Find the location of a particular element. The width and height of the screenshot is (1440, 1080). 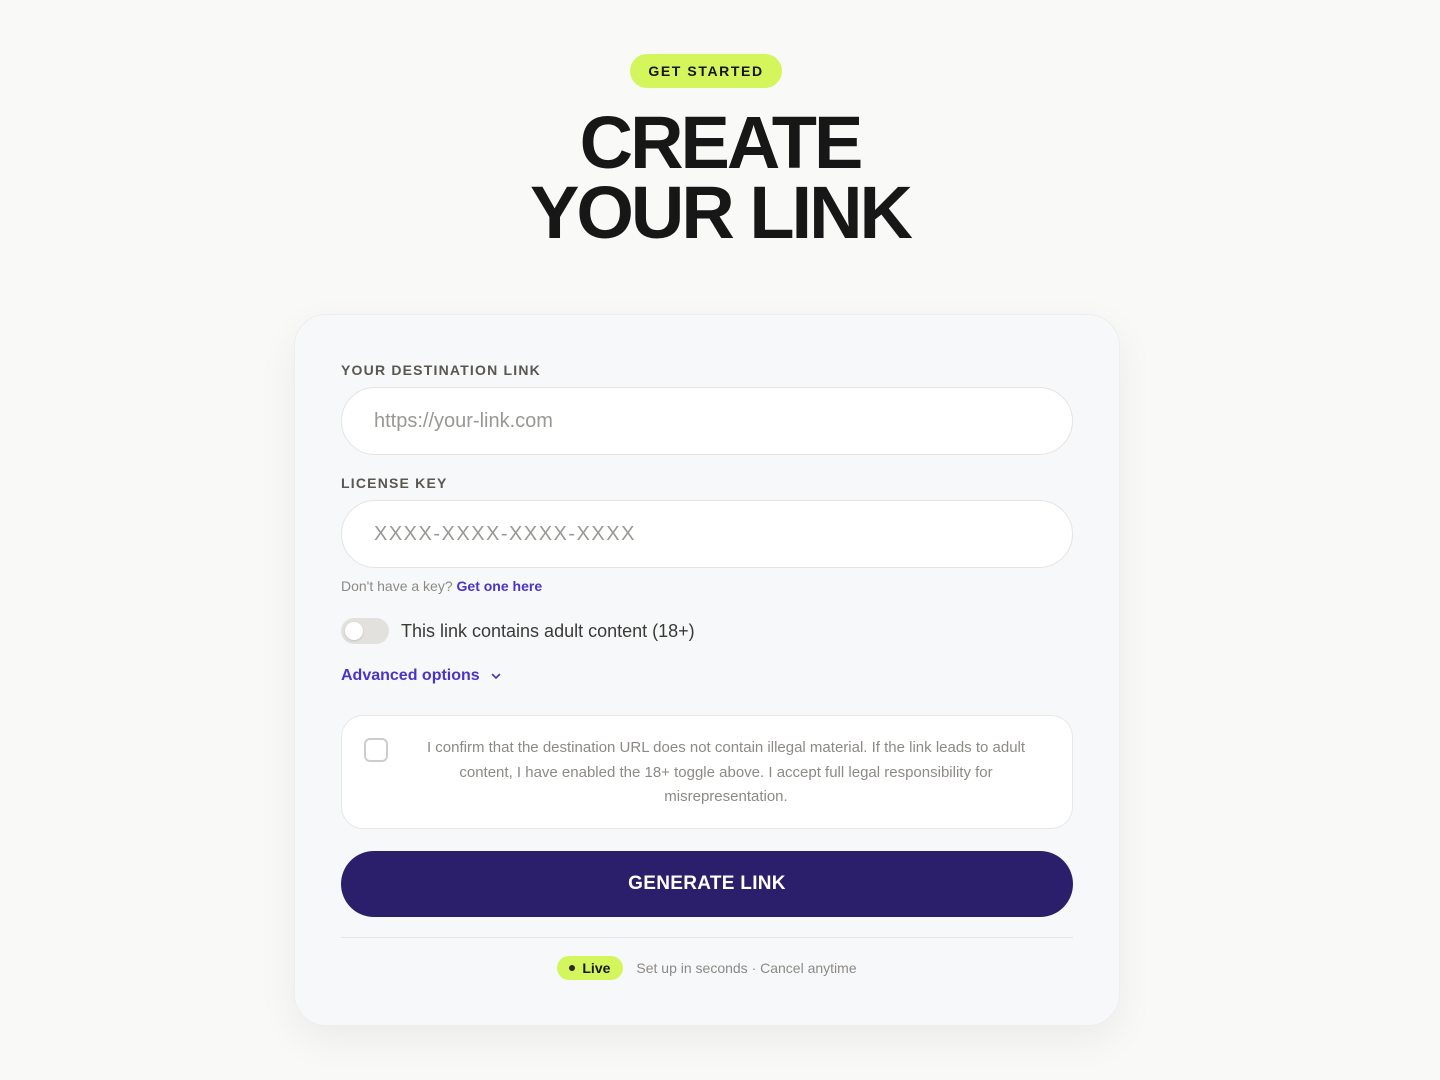

license-key-input is located at coordinates (707, 534).